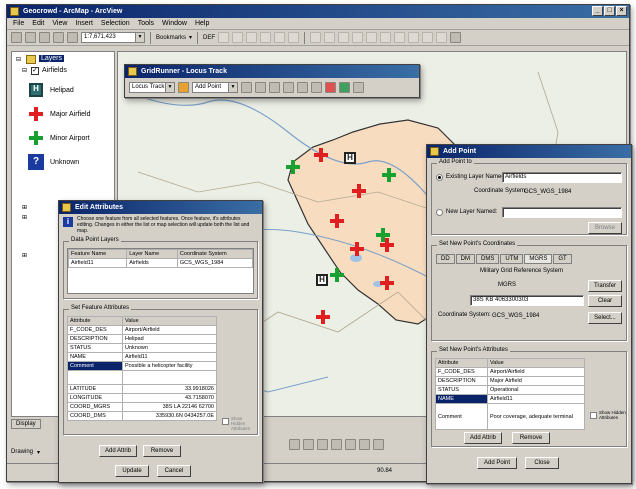 The image size is (636, 489). I want to click on table-row: LATITUDE 33.9918026, so click(142, 389).